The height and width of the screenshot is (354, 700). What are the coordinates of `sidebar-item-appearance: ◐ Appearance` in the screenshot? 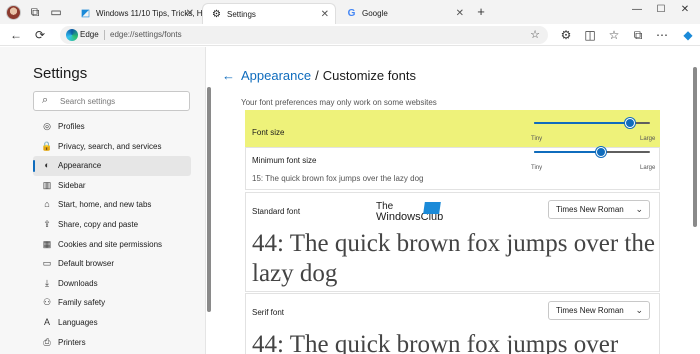 It's located at (112, 166).